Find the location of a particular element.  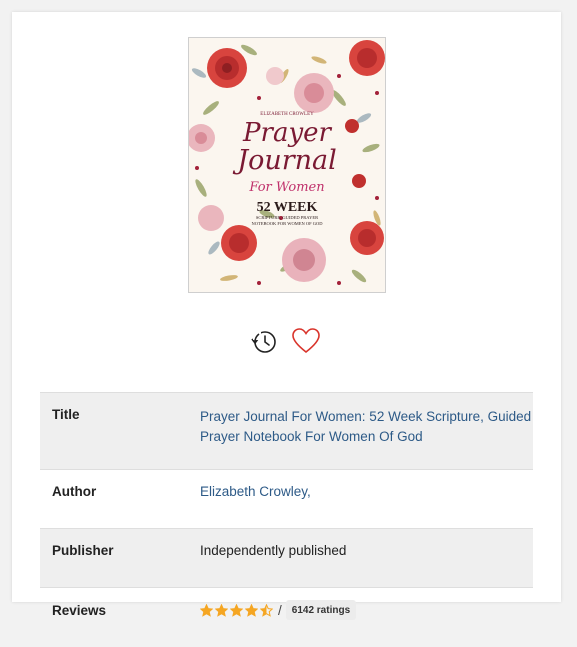

cover-weeks-text: 52 WEEK is located at coordinates (287, 207).